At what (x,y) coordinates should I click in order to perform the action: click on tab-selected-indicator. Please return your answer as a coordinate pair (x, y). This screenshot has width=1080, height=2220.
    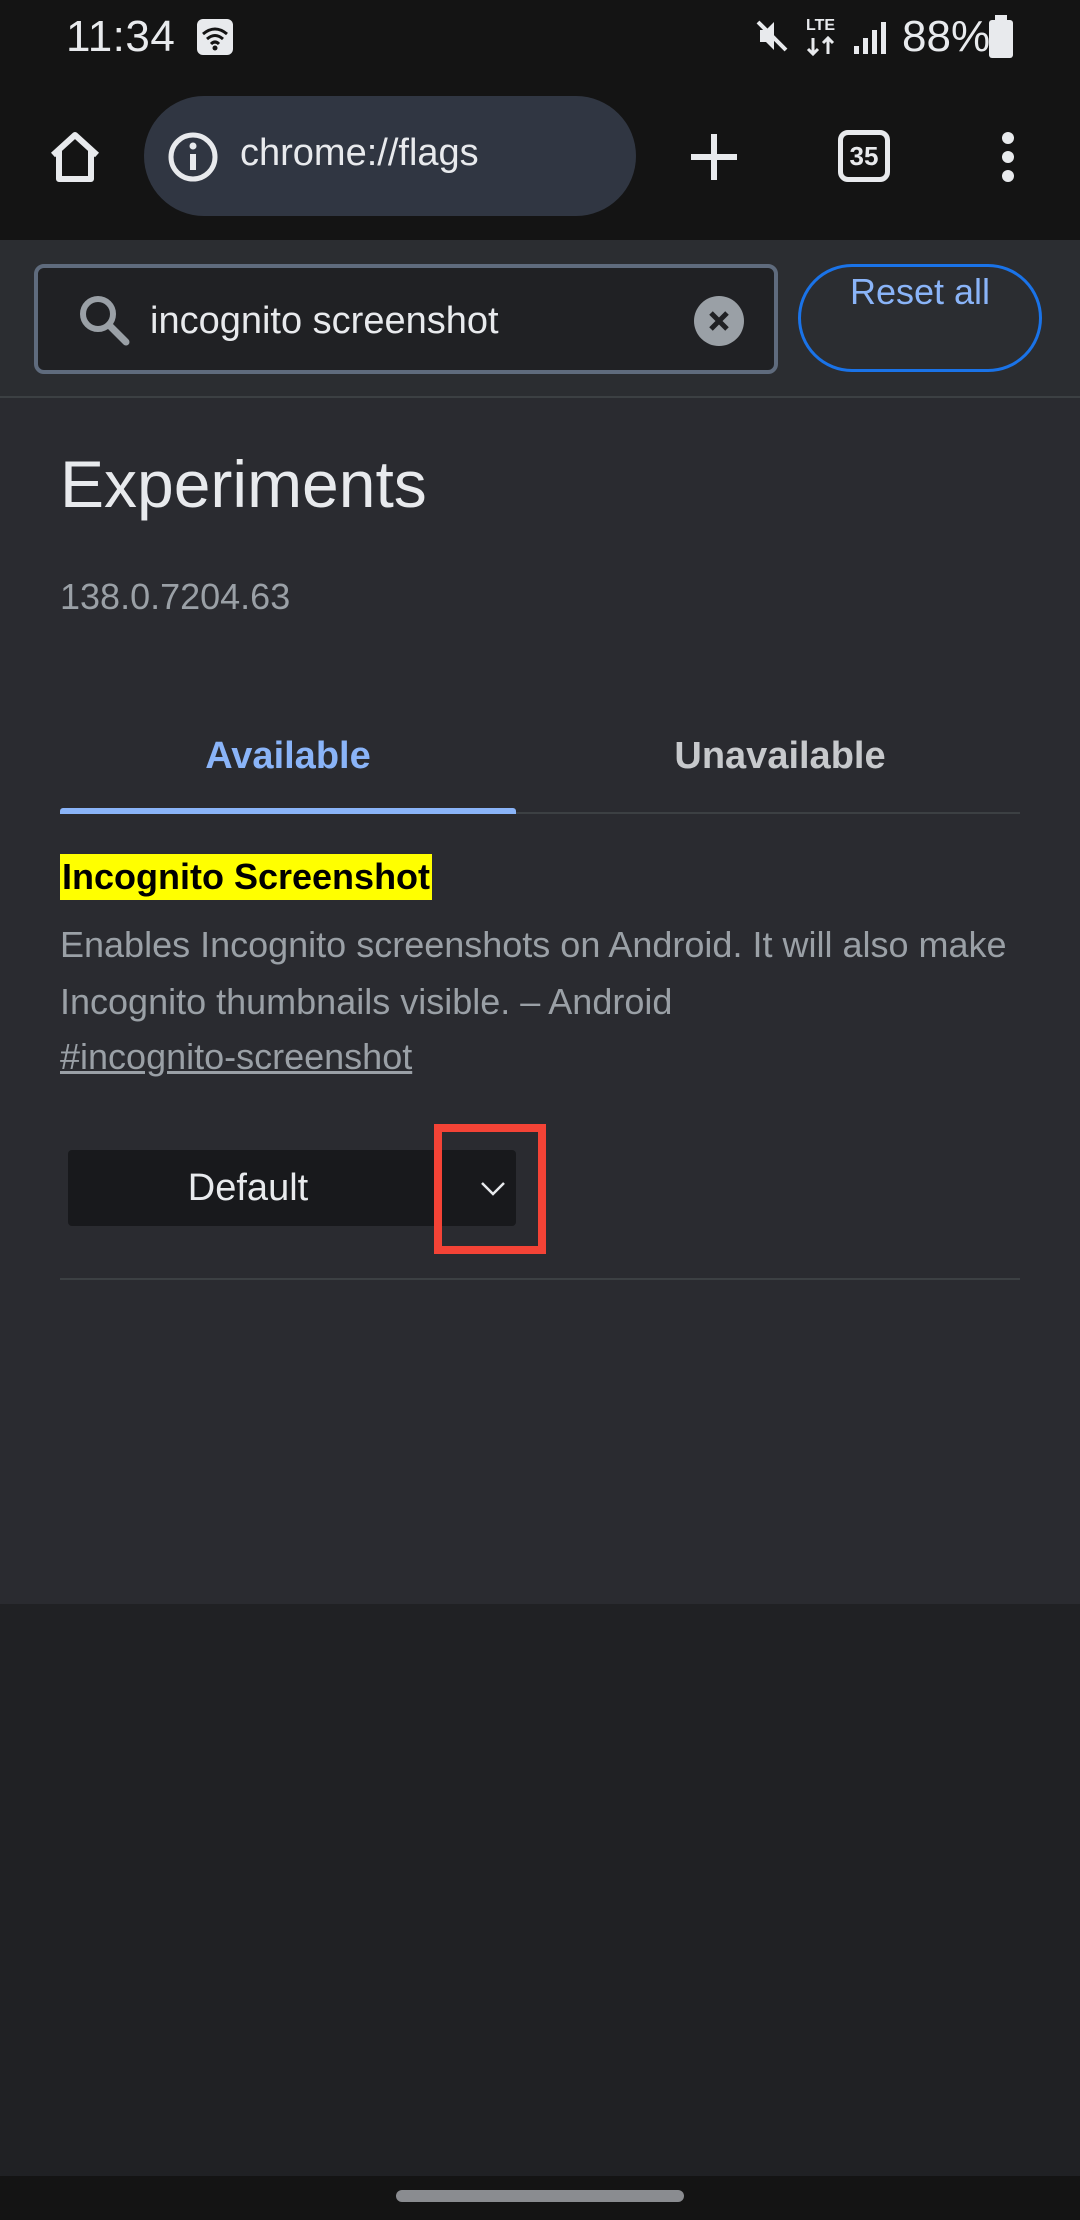
    Looking at the image, I should click on (288, 811).